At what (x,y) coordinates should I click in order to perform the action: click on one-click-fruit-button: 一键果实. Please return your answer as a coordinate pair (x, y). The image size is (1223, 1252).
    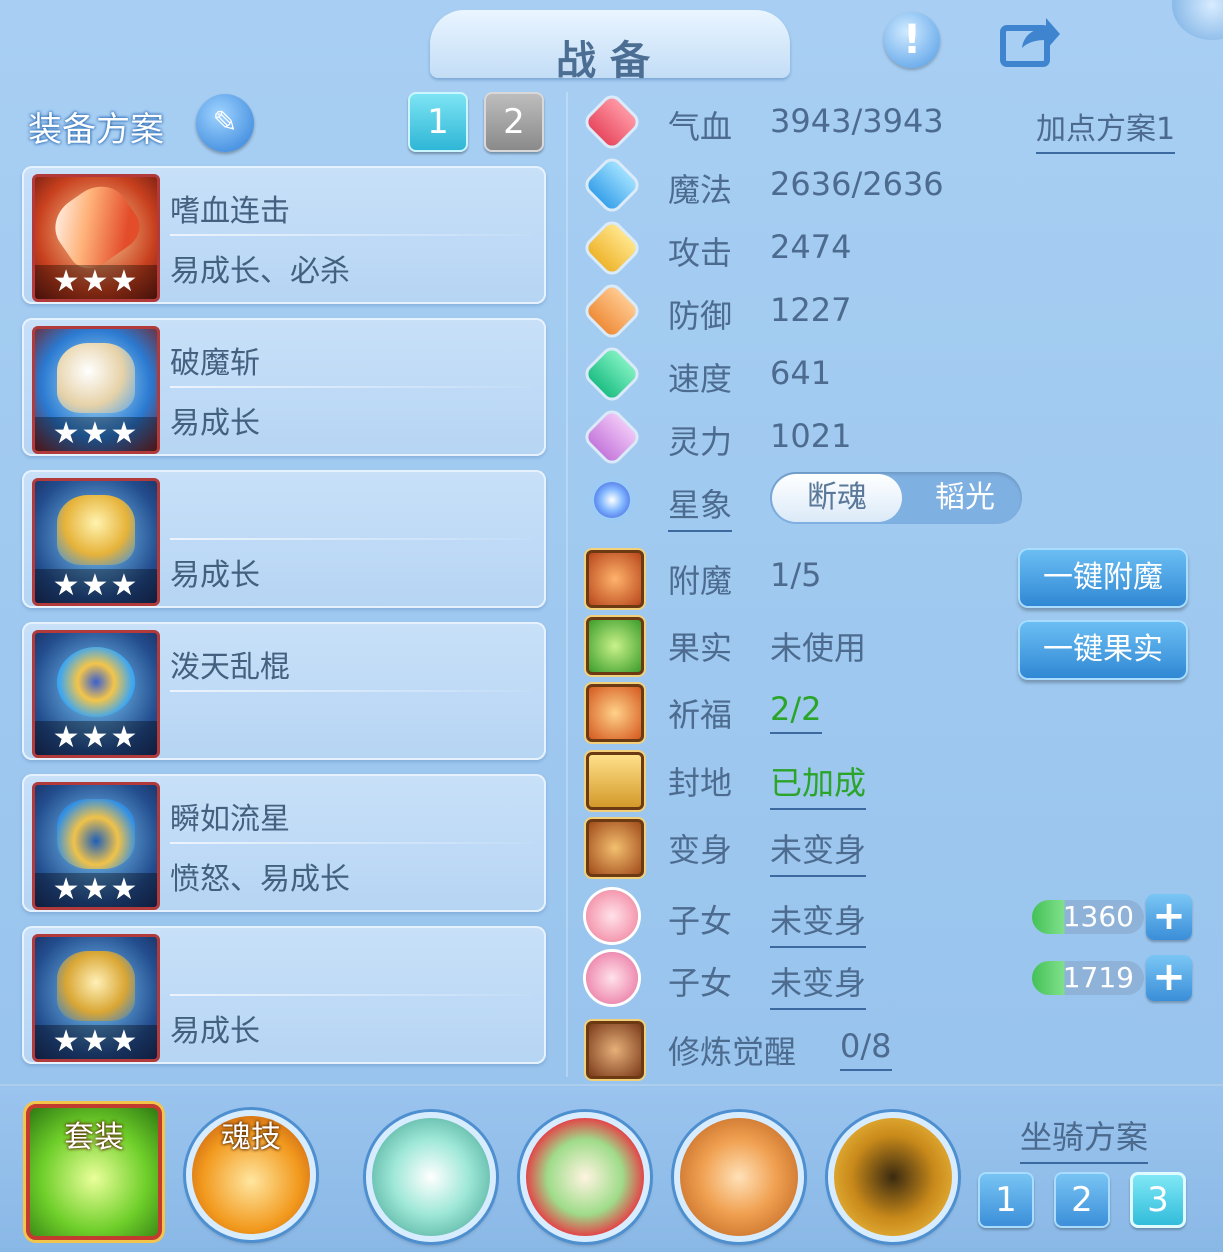
    Looking at the image, I should click on (1103, 650).